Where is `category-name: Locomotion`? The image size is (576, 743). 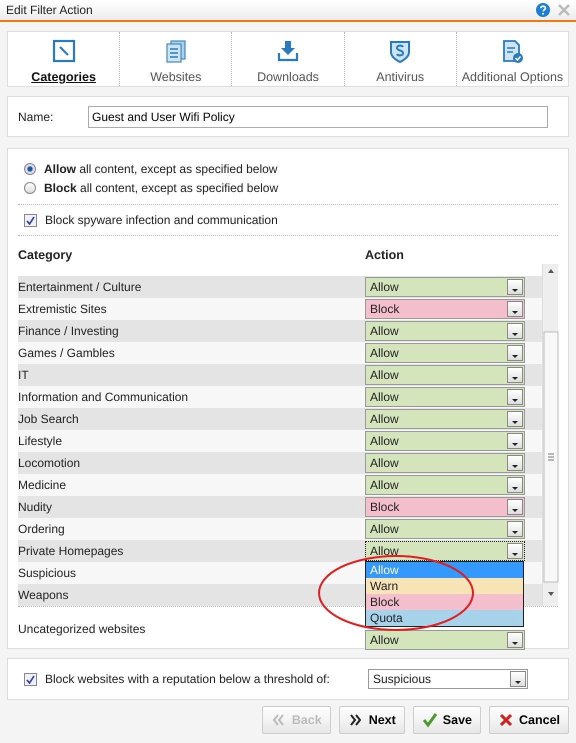 category-name: Locomotion is located at coordinates (50, 463).